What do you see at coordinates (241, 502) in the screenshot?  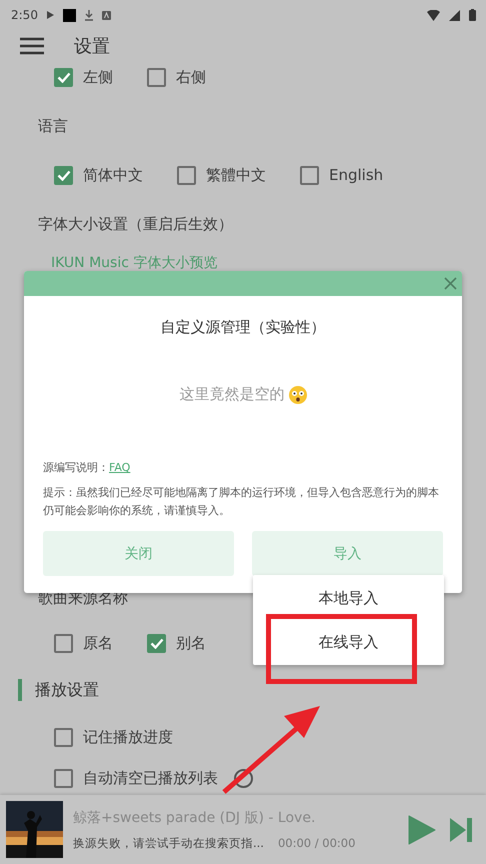 I see `hint-text: 提示：虽然我们已经尽可能地隔离了脚本的运行环境，但导入包含恶意行为的脚本仍可能会影响你的系统，请谨慎导入。` at bounding box center [241, 502].